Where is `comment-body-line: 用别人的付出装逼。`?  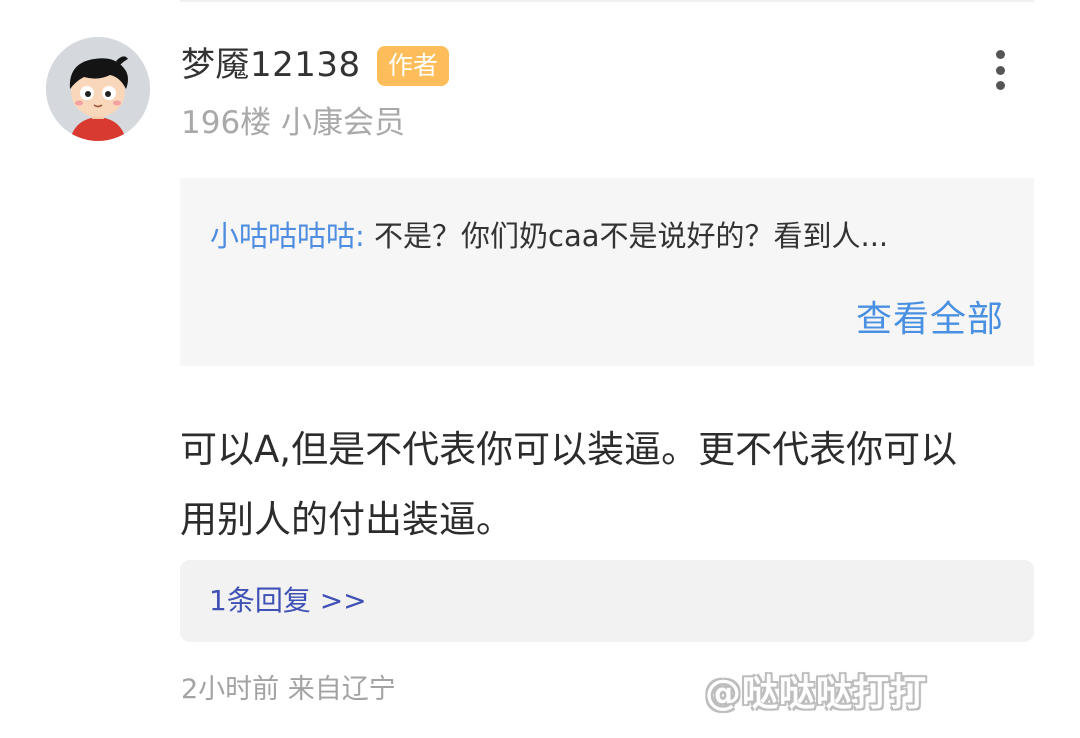
comment-body-line: 用别人的付出装逼。 is located at coordinates (346, 519).